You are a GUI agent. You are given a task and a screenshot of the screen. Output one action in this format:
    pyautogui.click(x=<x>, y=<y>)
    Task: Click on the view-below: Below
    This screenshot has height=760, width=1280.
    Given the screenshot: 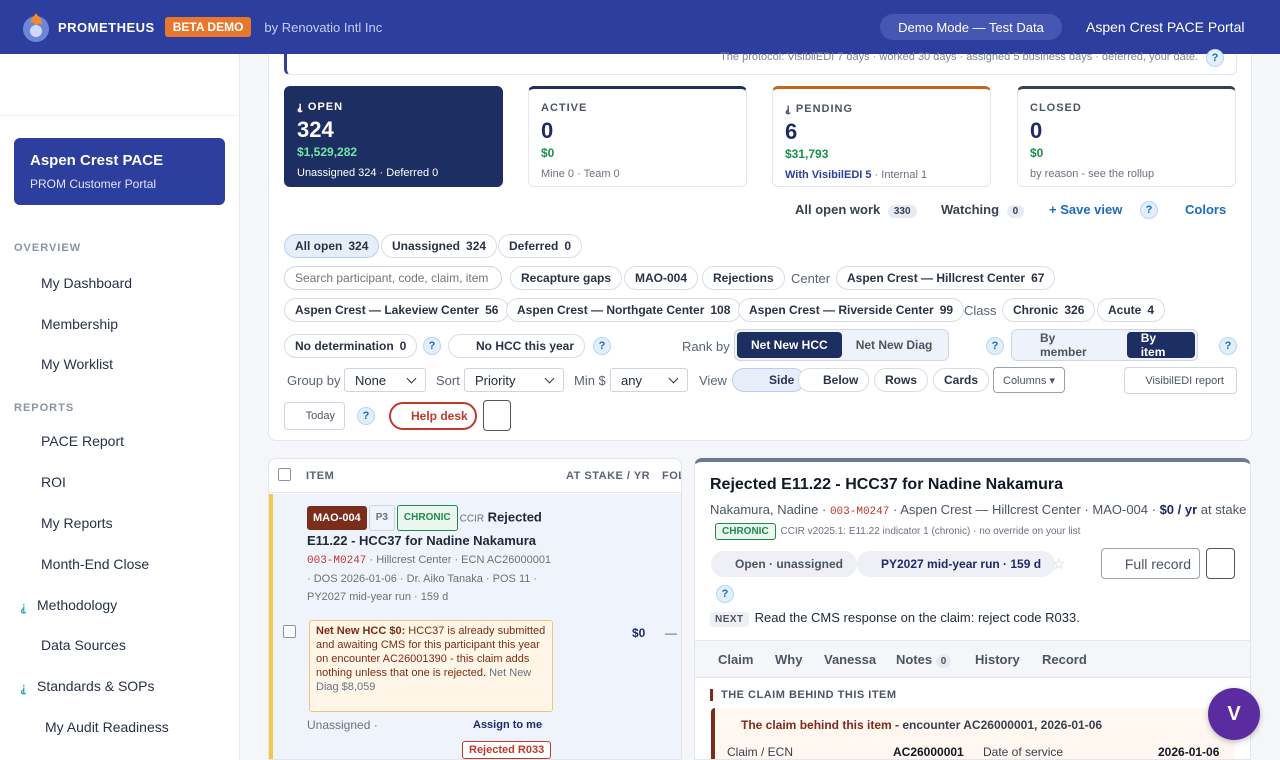 What is the action you would take?
    pyautogui.click(x=834, y=380)
    